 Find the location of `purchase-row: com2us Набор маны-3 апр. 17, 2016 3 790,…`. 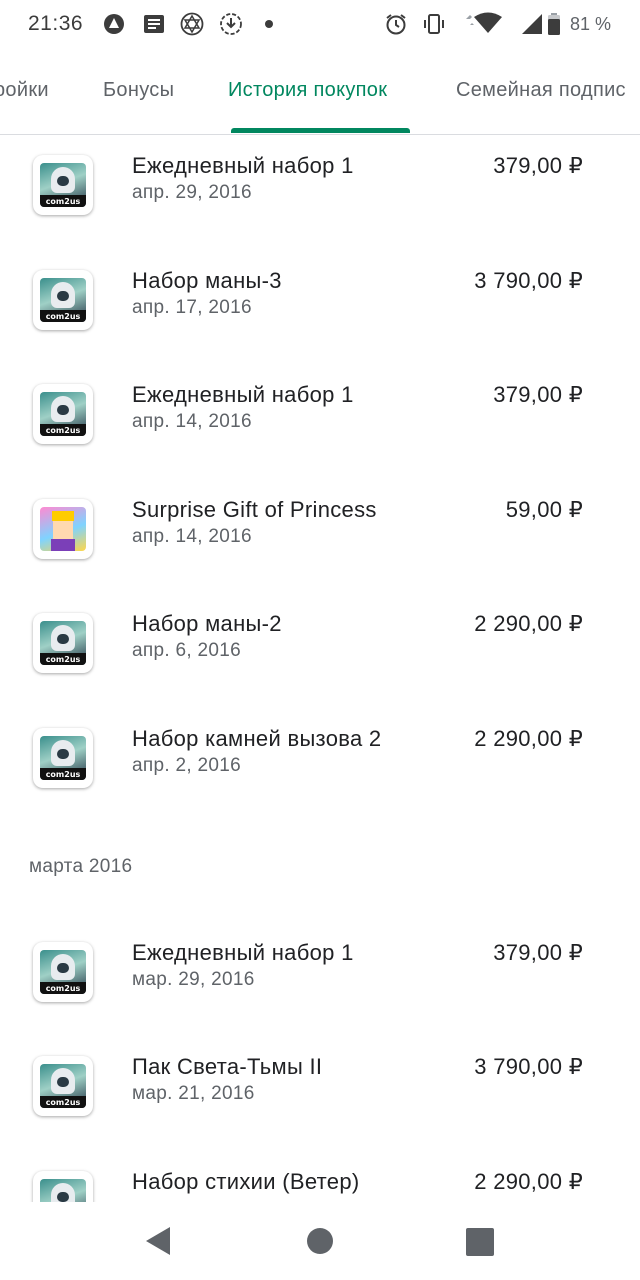

purchase-row: com2us Набор маны-3 апр. 17, 2016 3 790,… is located at coordinates (320, 300).